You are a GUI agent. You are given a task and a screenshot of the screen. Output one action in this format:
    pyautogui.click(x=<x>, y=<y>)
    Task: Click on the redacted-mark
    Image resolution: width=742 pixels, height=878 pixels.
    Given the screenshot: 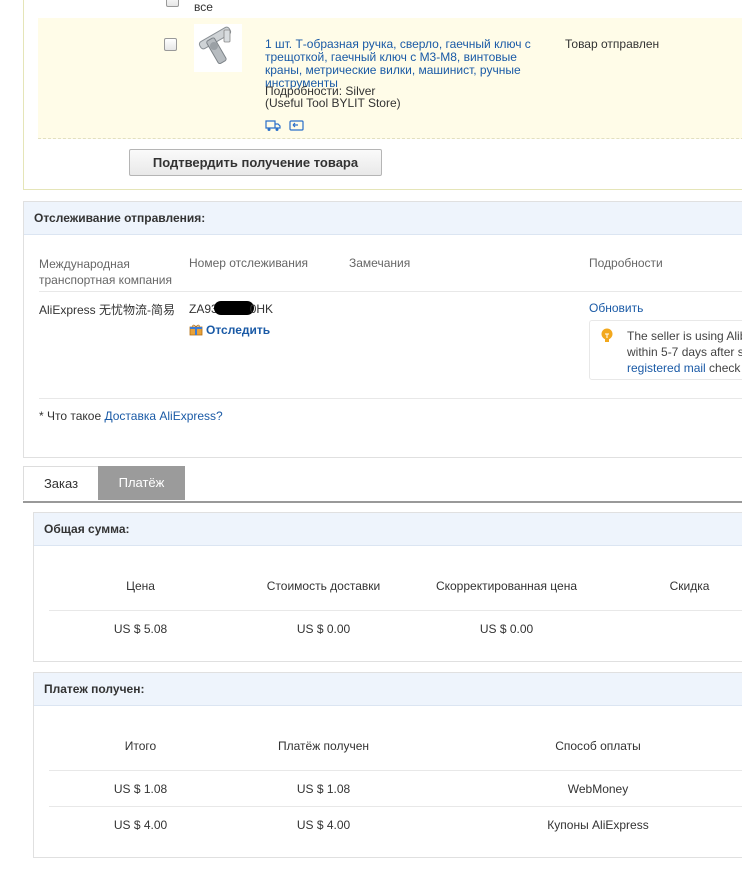 What is the action you would take?
    pyautogui.click(x=233, y=308)
    